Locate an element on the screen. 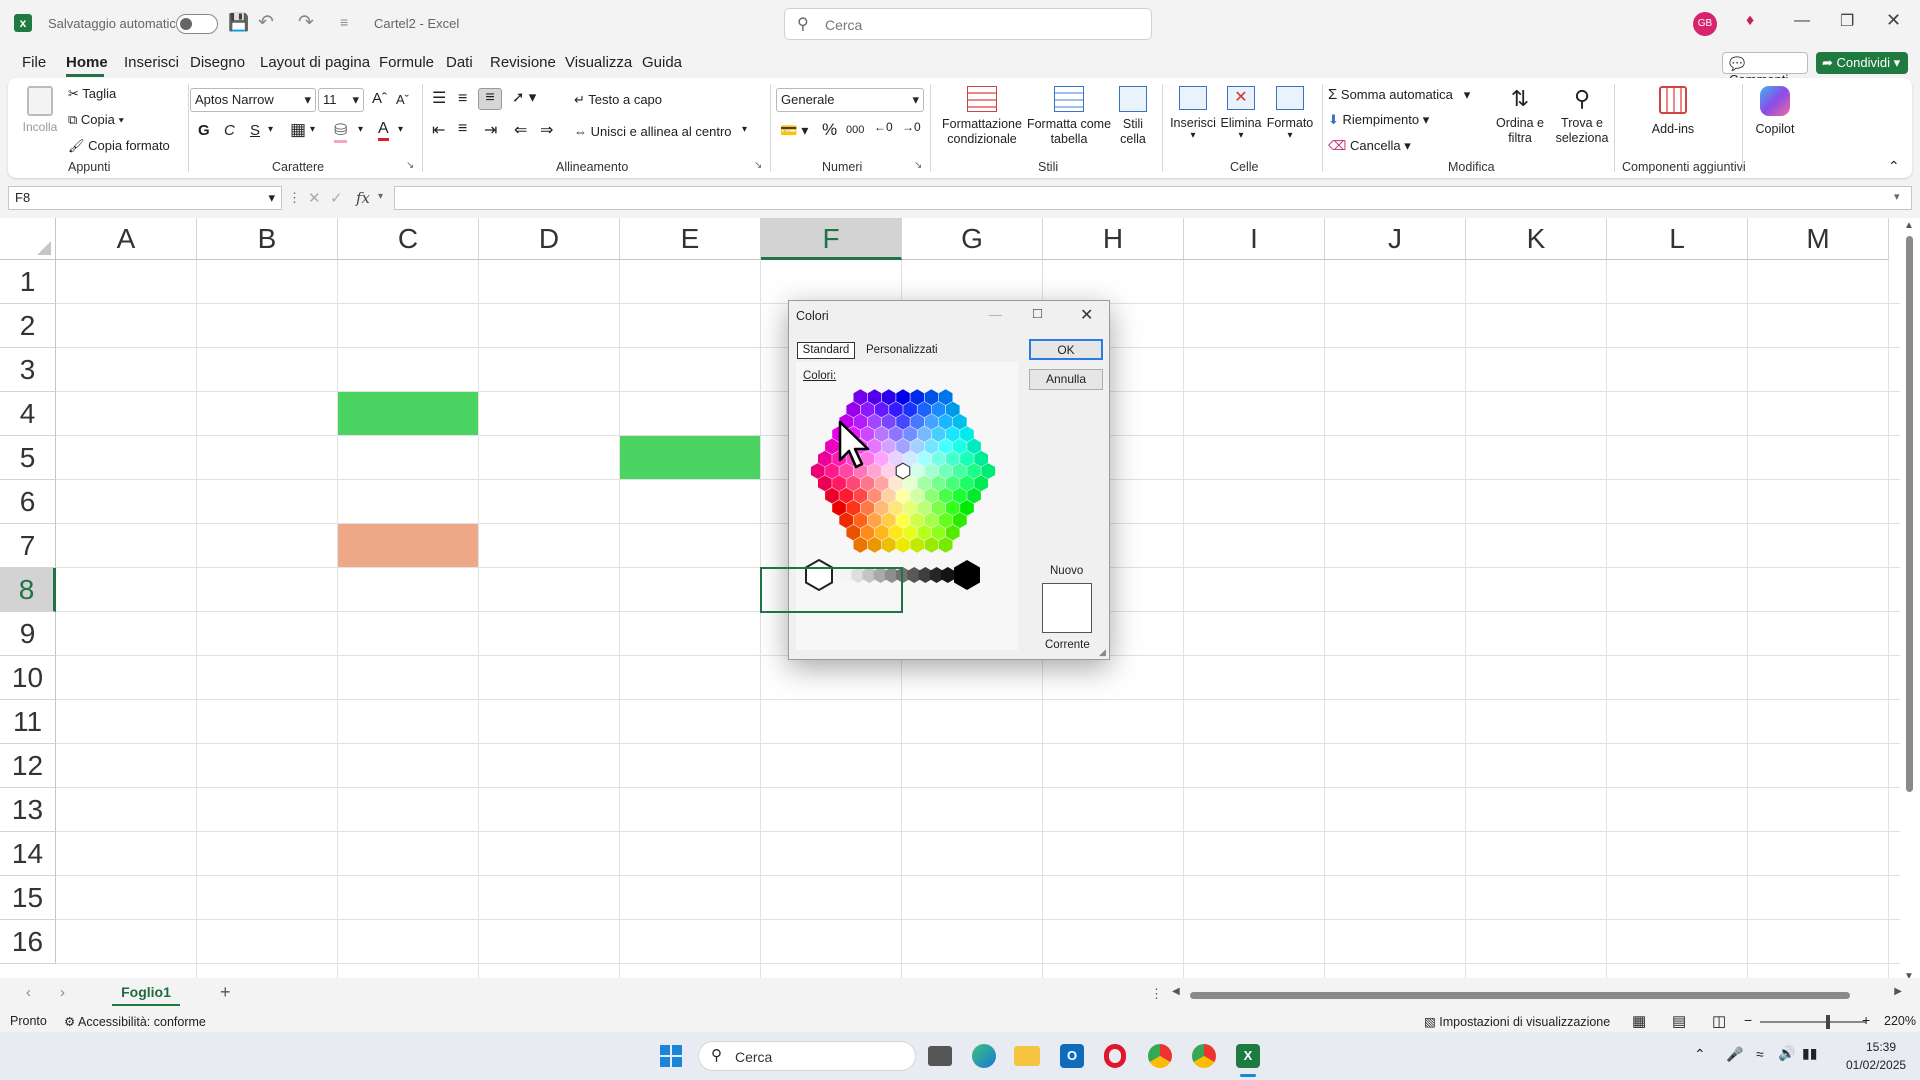  diamond-icon: ♦ is located at coordinates (1750, 21).